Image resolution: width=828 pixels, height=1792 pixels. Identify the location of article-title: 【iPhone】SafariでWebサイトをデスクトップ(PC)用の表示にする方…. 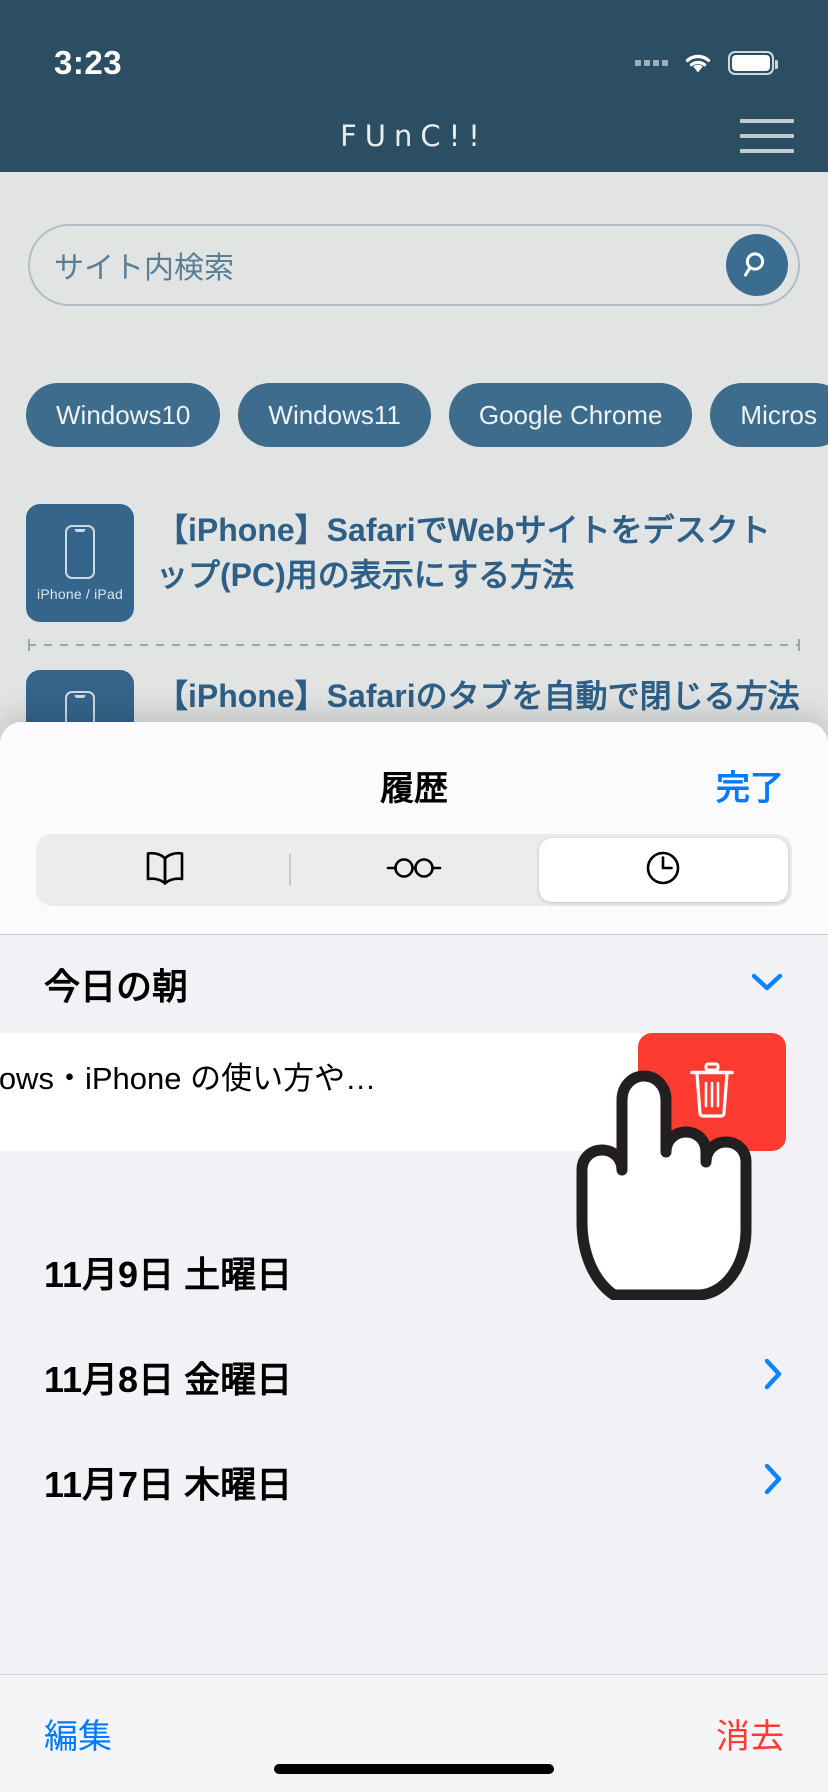
(479, 551).